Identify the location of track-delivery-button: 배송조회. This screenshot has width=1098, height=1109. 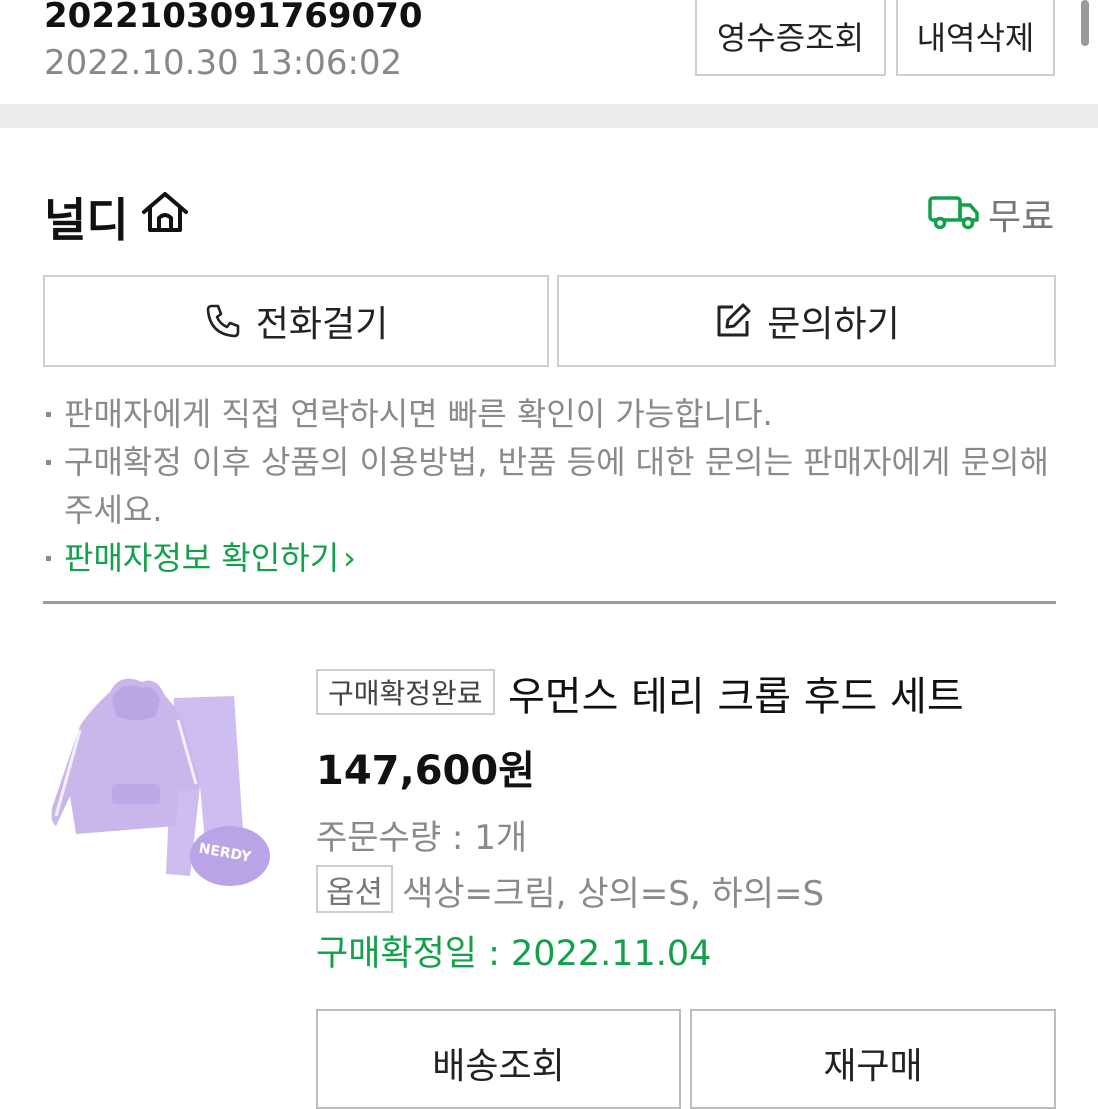
(498, 1059).